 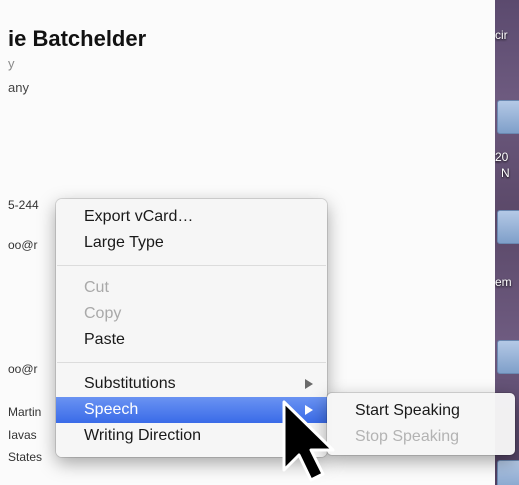 I want to click on menu-item-stop-speaking: Stop Speaking, so click(x=421, y=437).